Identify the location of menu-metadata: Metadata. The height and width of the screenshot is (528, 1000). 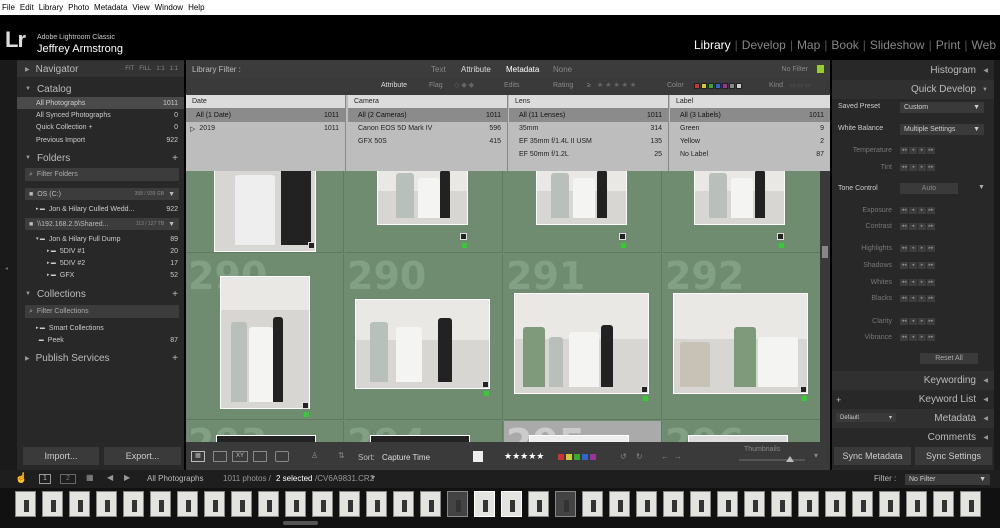
(110, 7).